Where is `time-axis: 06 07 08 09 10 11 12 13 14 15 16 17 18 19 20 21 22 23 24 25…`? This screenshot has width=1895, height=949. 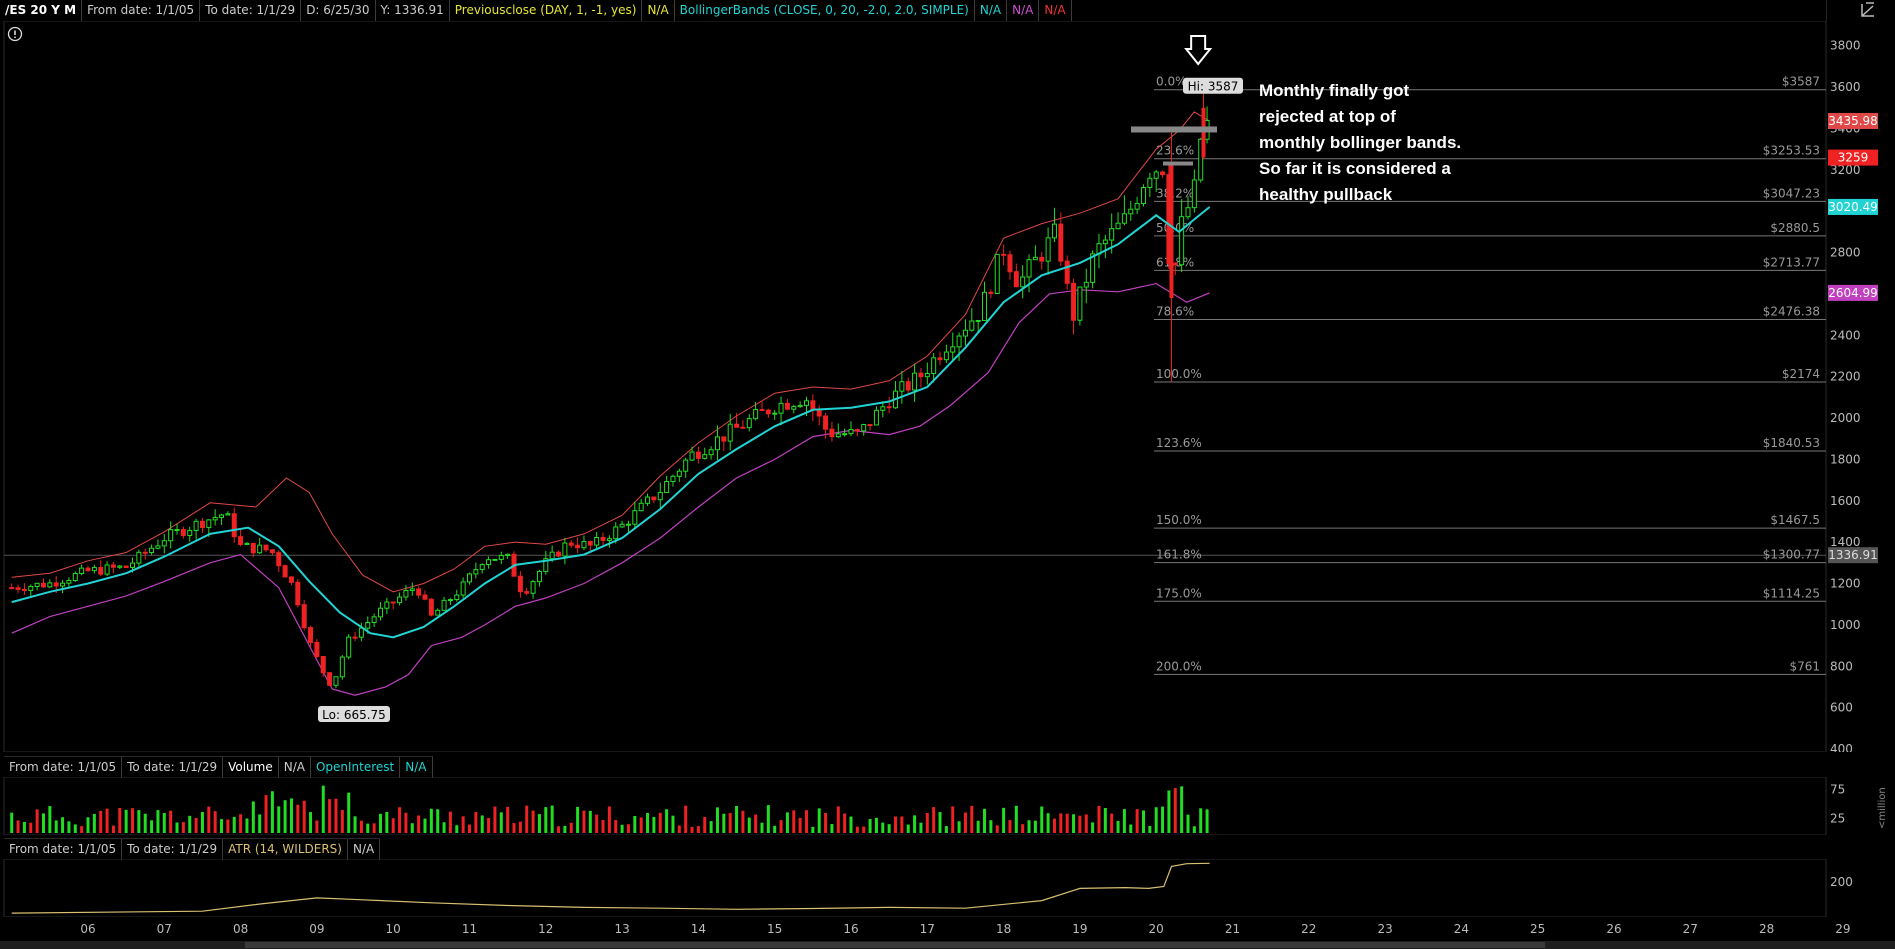 time-axis: 06 07 08 09 10 11 12 13 14 15 16 17 18 19 20 21 22 23 24 25… is located at coordinates (947, 929).